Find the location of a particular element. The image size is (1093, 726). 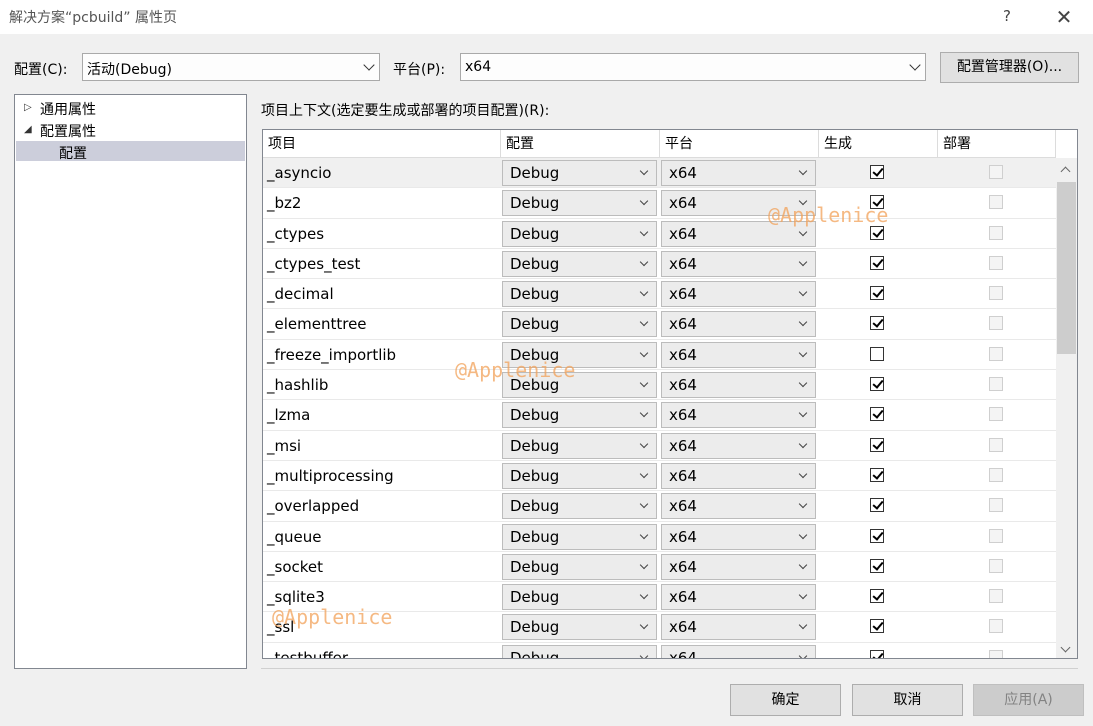

platform-dropdown: x64 is located at coordinates (693, 67).